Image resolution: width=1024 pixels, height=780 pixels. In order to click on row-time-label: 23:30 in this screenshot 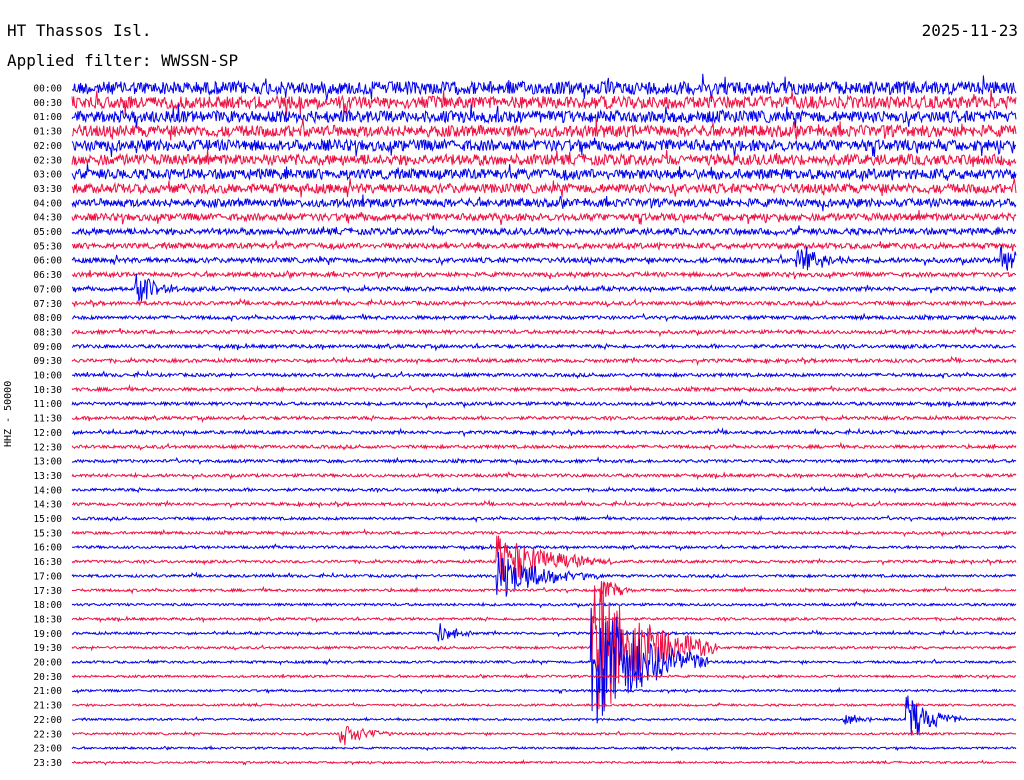, I will do `click(47, 763)`.